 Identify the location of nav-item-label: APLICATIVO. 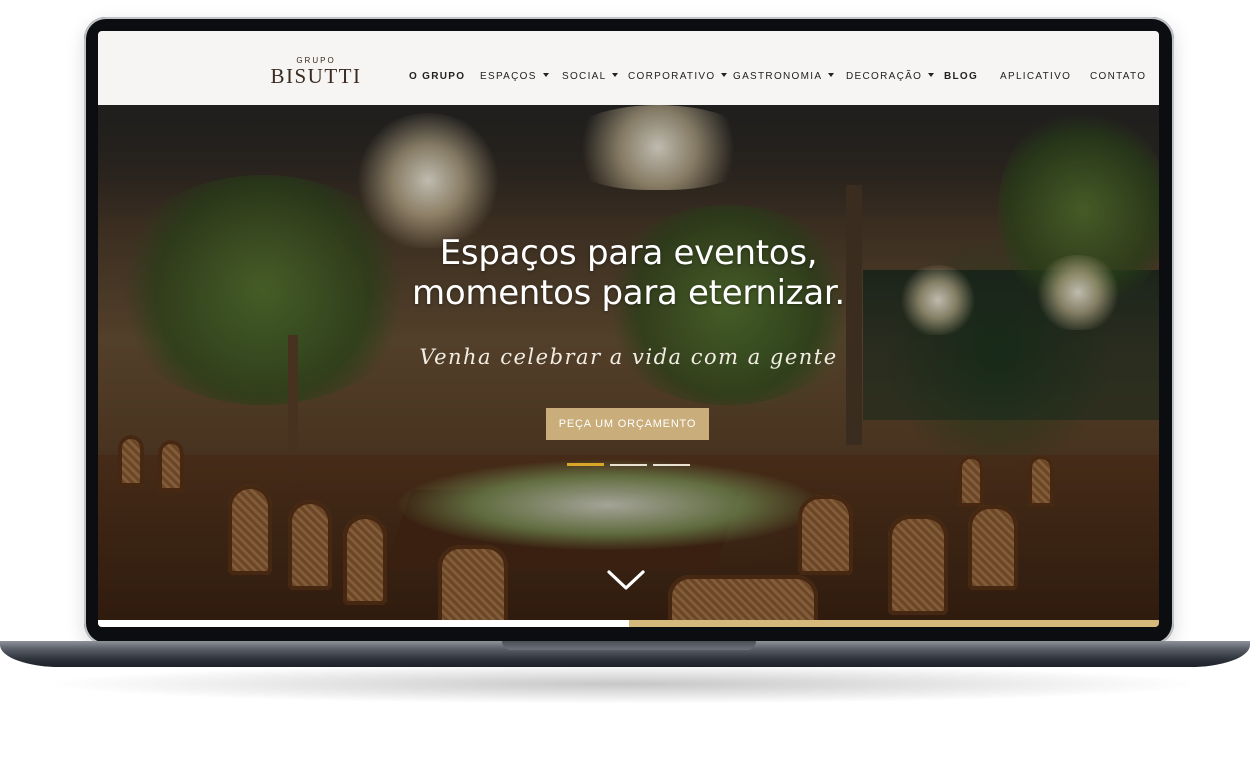
(1036, 76).